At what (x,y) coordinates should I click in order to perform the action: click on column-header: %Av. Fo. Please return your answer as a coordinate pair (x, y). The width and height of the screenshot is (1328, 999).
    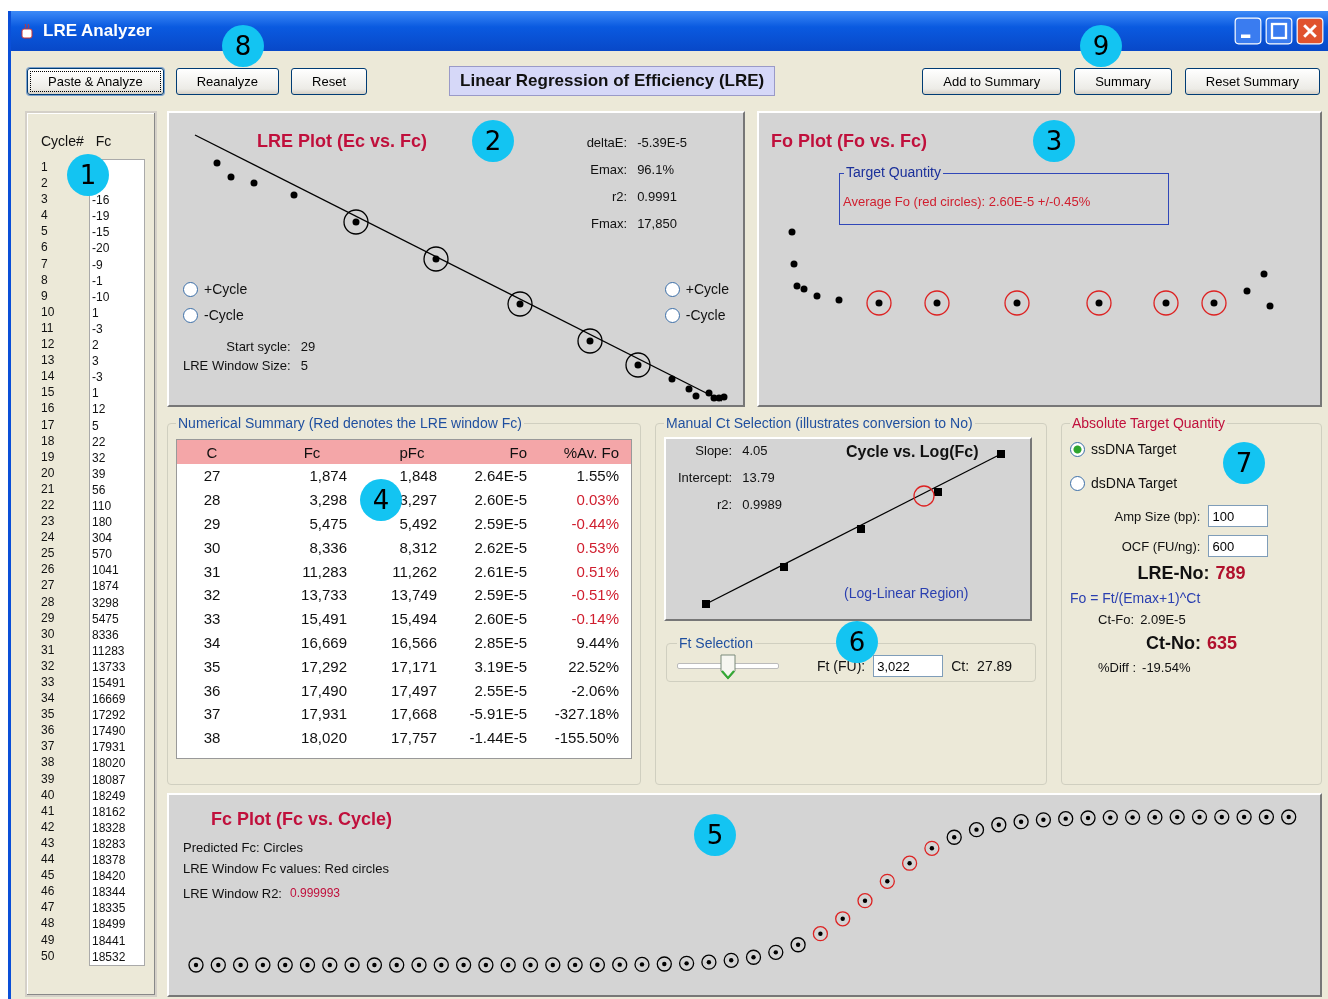
    Looking at the image, I should click on (590, 452).